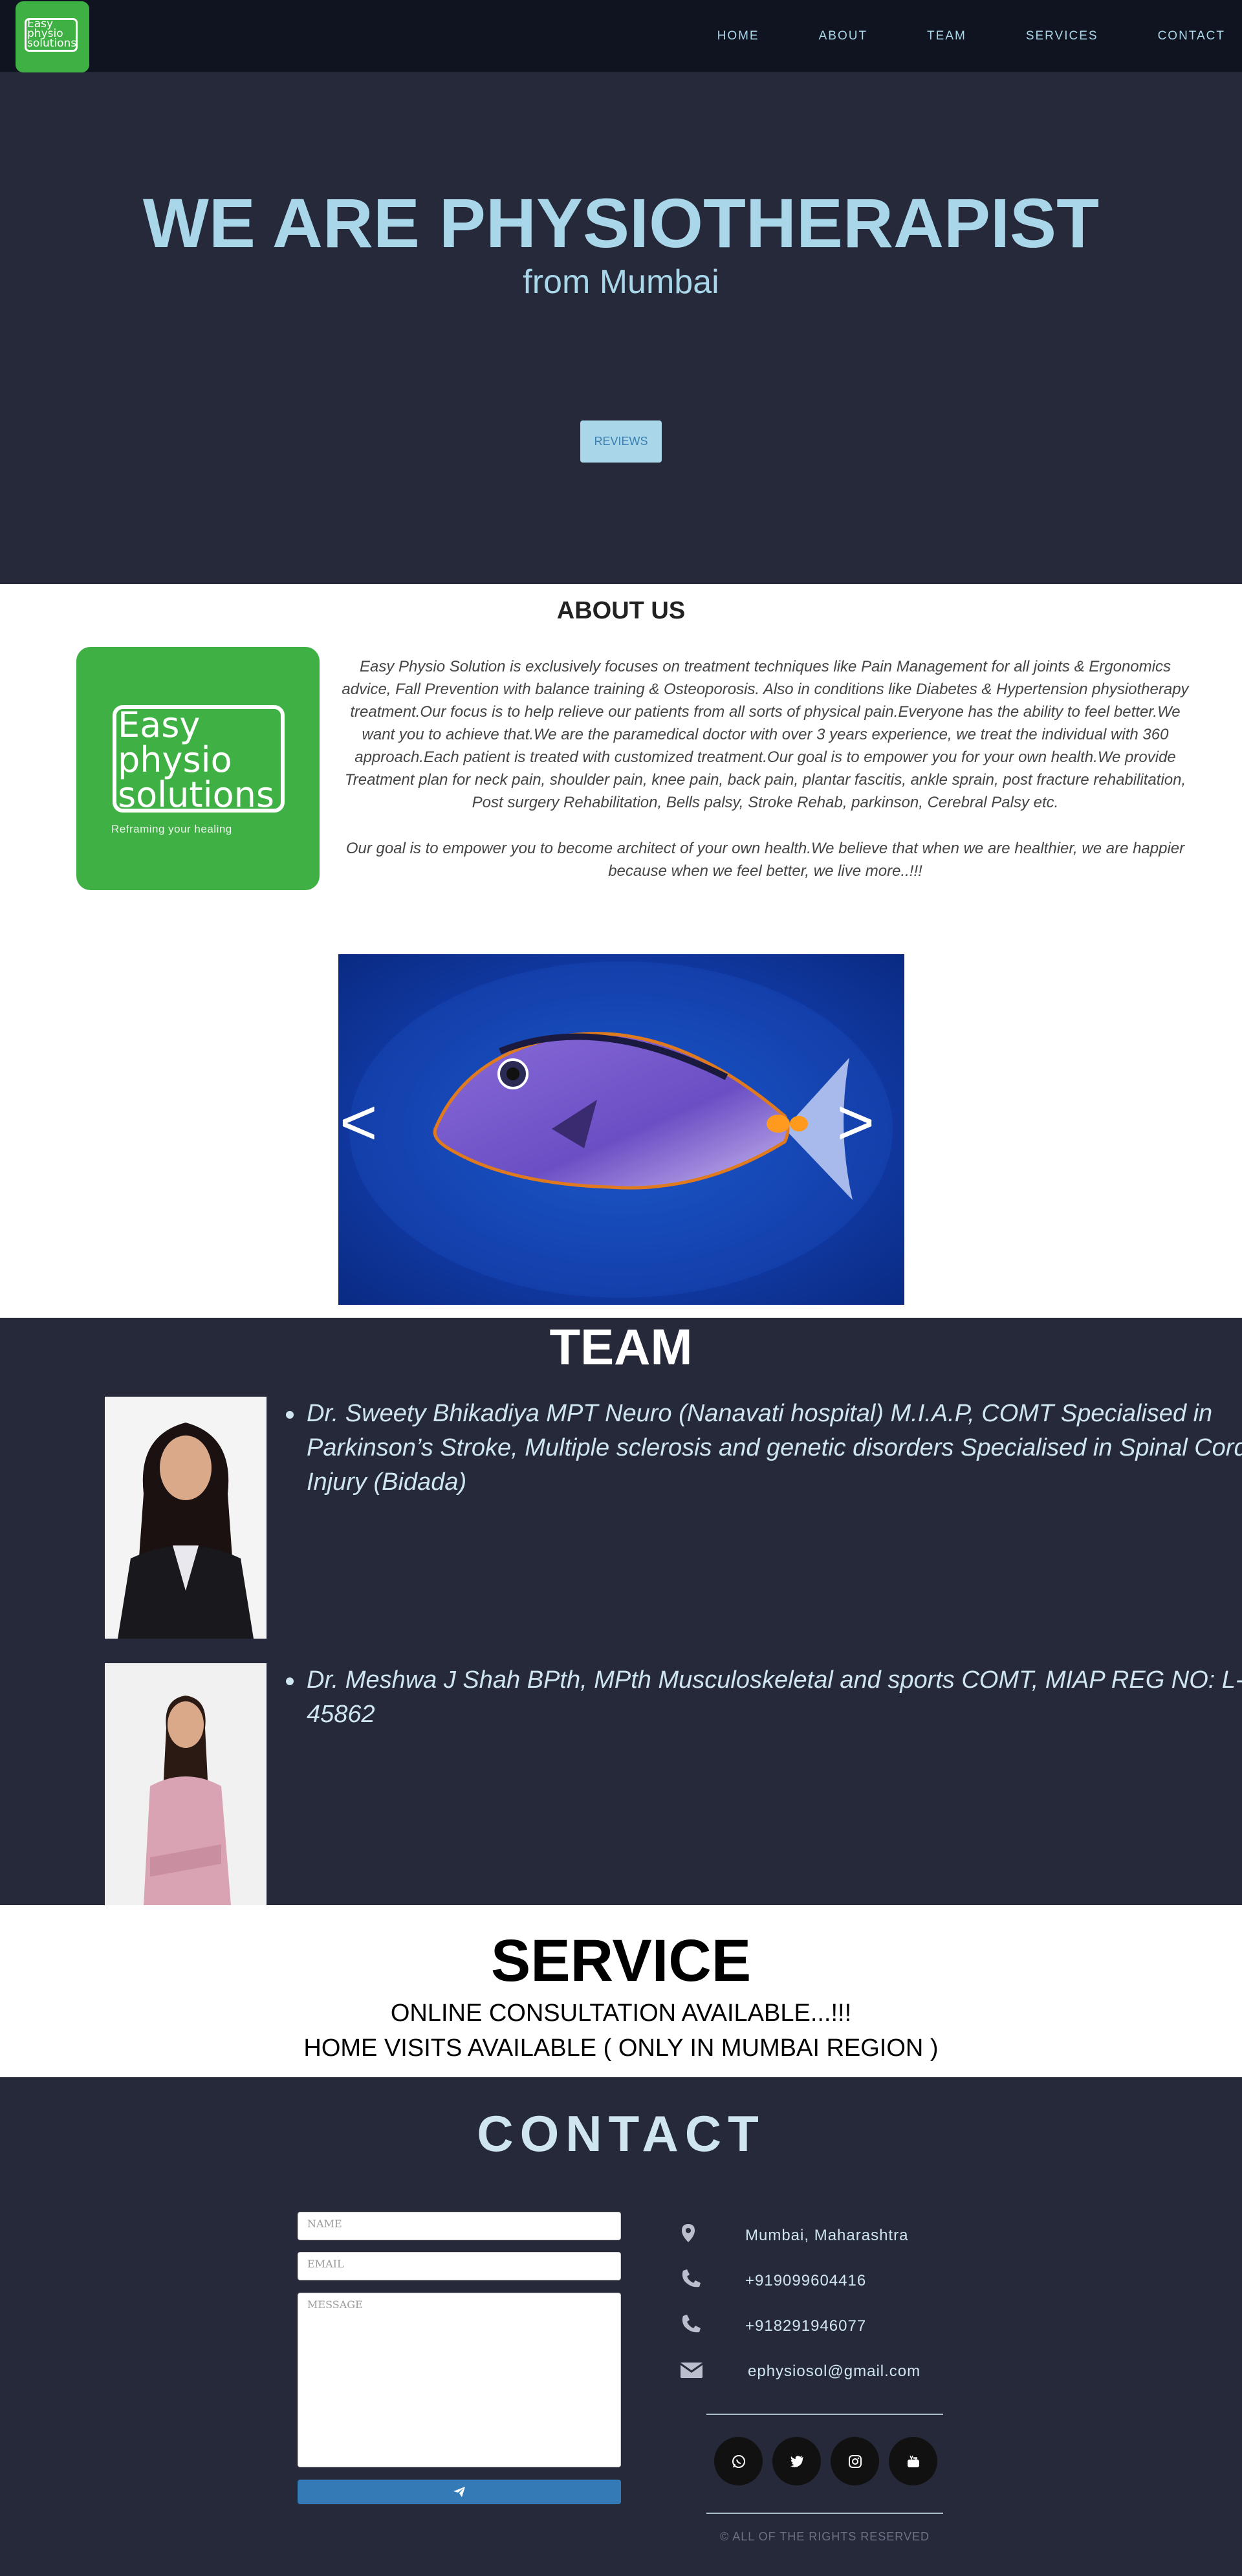  What do you see at coordinates (805, 2281) in the screenshot?
I see `phone-number-1: +919099604416` at bounding box center [805, 2281].